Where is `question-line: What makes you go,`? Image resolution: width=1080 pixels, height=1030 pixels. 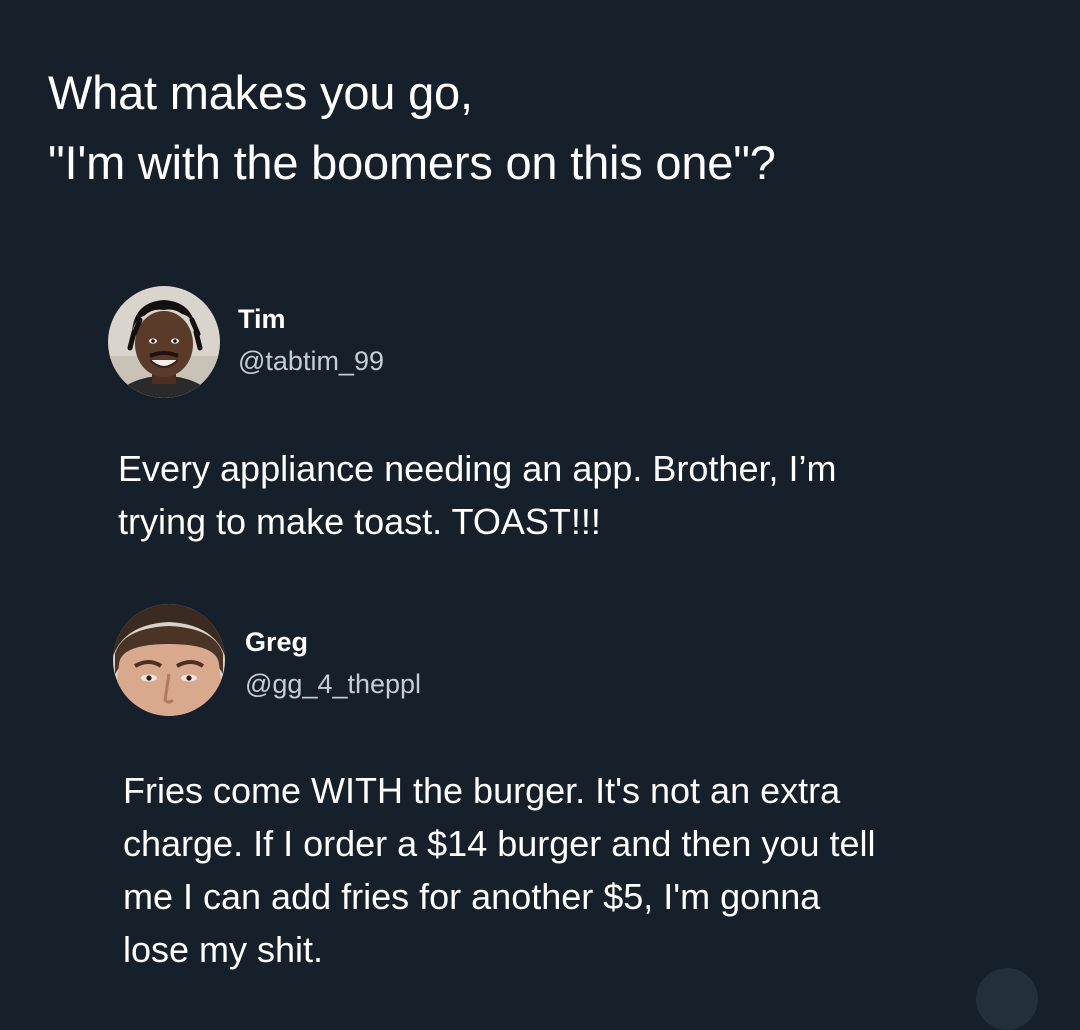
question-line: What makes you go, is located at coordinates (260, 92).